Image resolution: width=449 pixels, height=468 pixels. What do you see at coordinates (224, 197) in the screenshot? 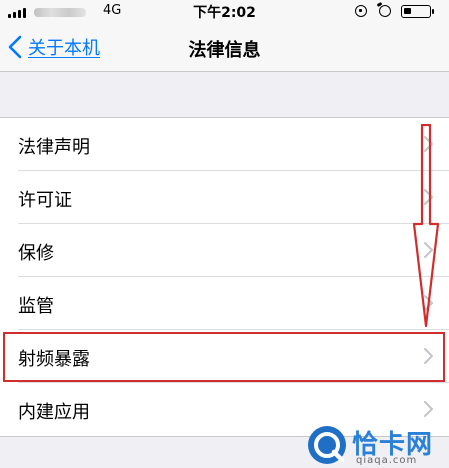
I see `list-item-license: 许可证` at bounding box center [224, 197].